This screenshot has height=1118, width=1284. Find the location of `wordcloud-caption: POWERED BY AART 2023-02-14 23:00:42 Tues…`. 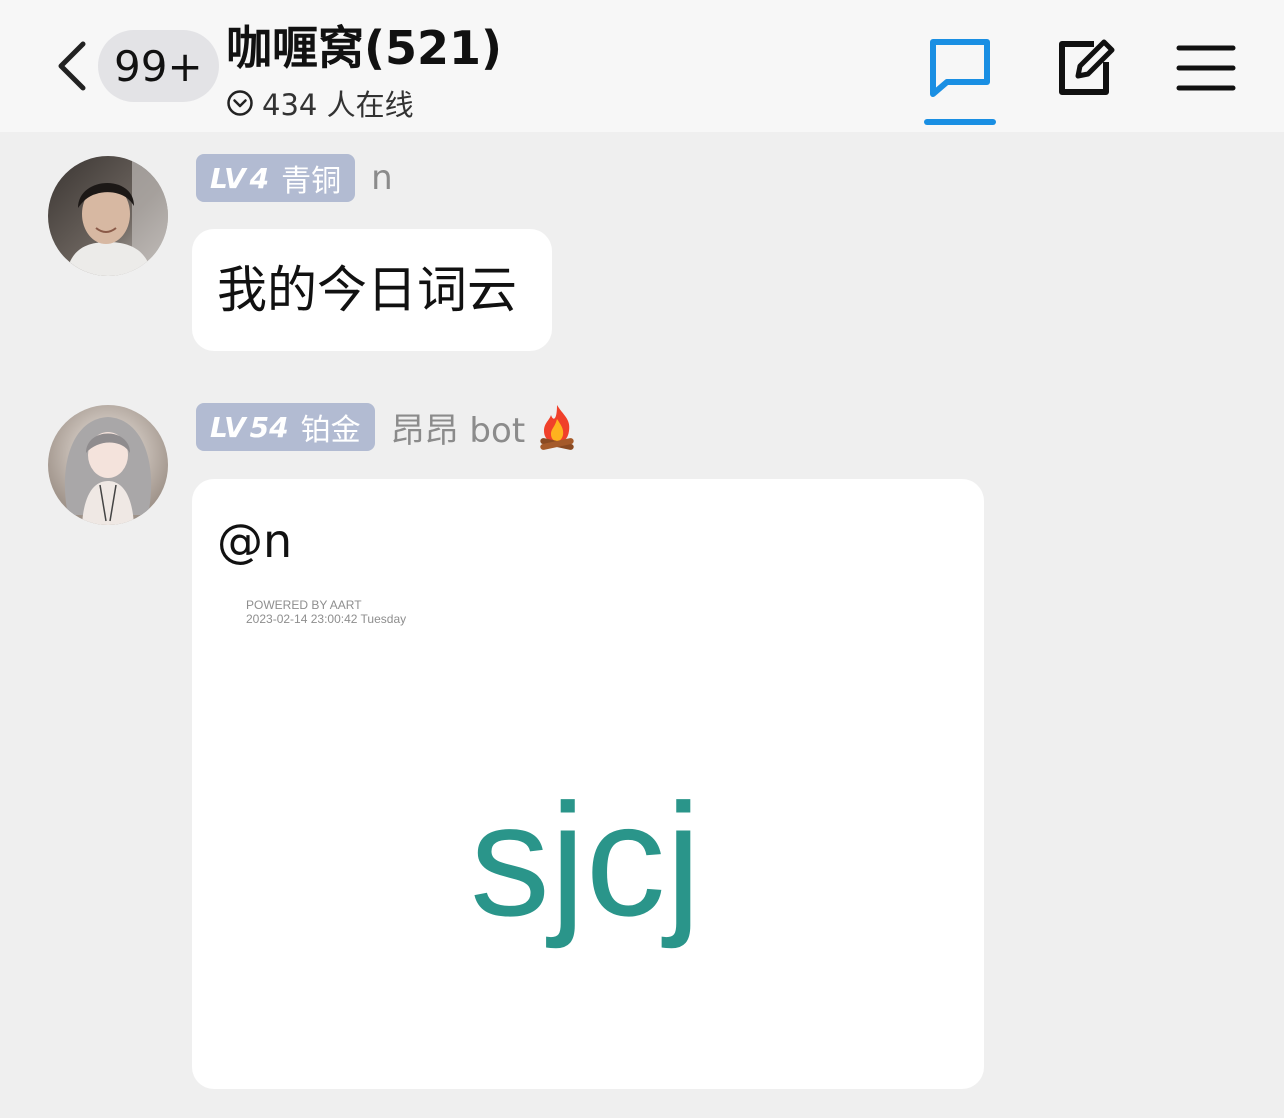

wordcloud-caption: POWERED BY AART 2023-02-14 23:00:42 Tues… is located at coordinates (326, 612).